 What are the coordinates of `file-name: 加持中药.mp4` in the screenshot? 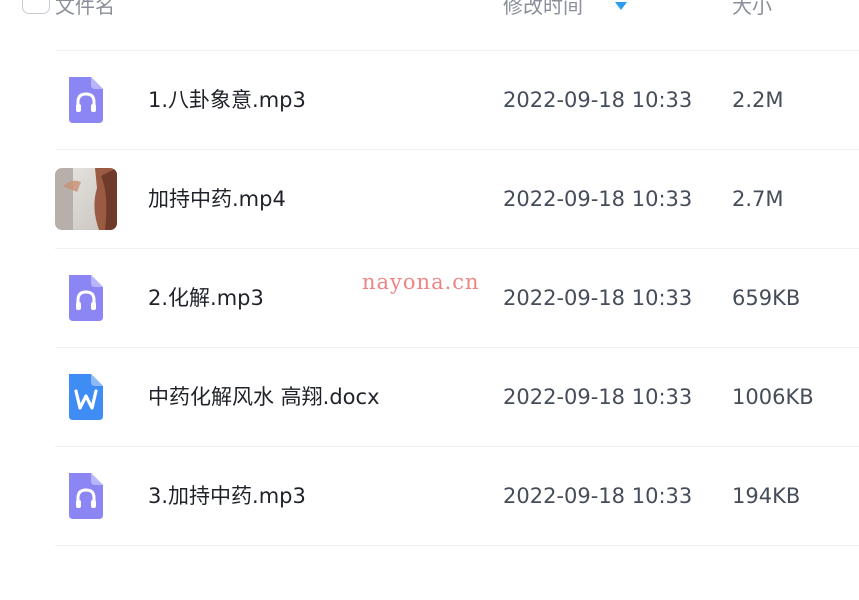 It's located at (217, 199).